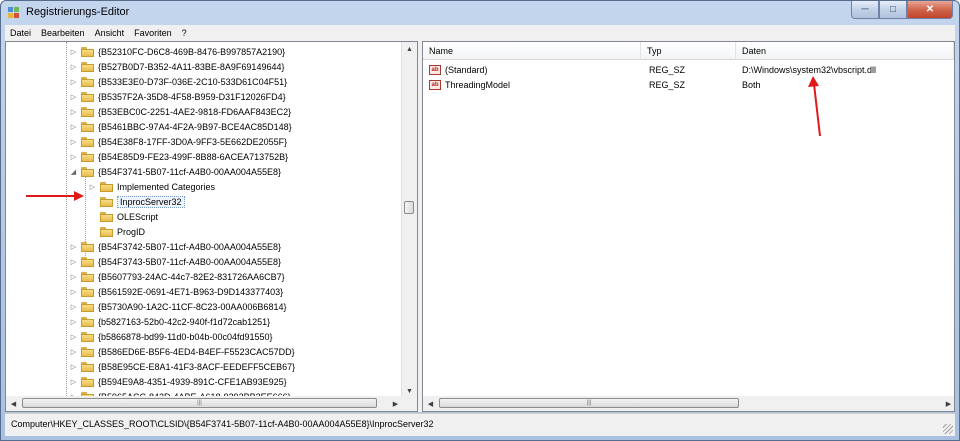 The height and width of the screenshot is (441, 960). Describe the element at coordinates (478, 85) in the screenshot. I see `value-name: ThreadingModel` at that location.